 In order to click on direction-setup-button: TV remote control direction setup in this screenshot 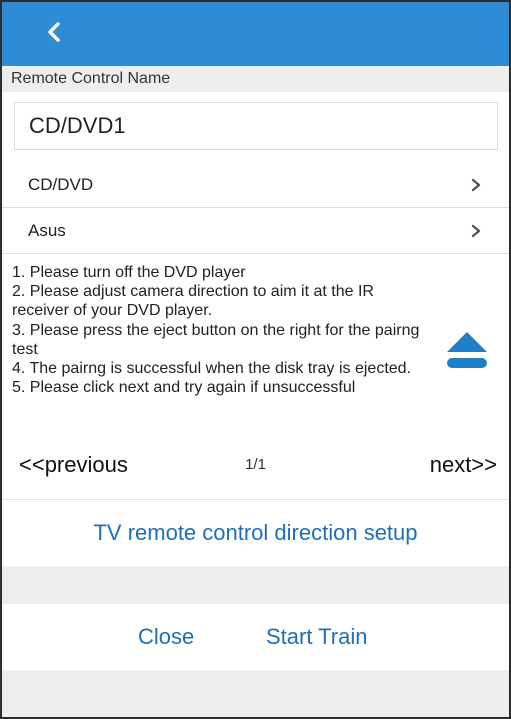, I will do `click(255, 533)`.